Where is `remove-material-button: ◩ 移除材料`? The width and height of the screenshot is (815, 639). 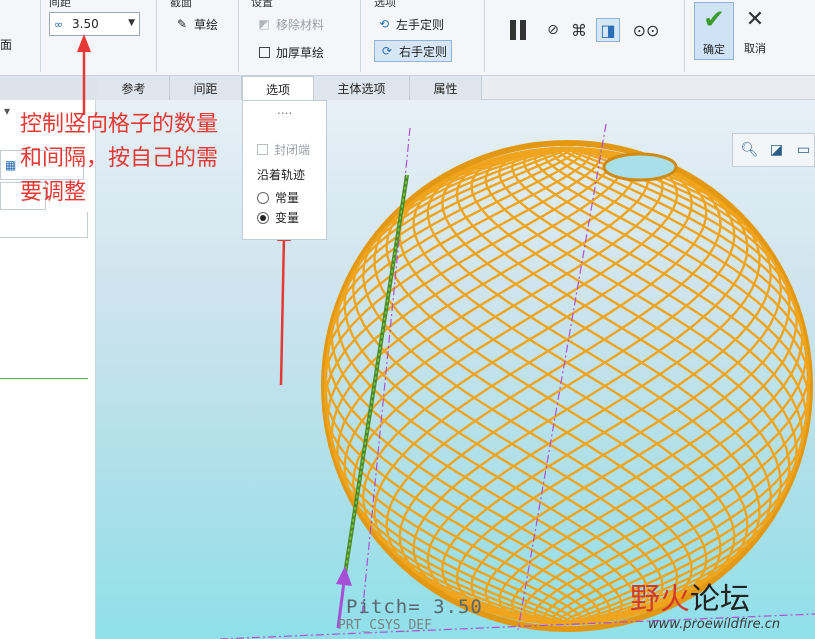 remove-material-button: ◩ 移除材料 is located at coordinates (290, 24).